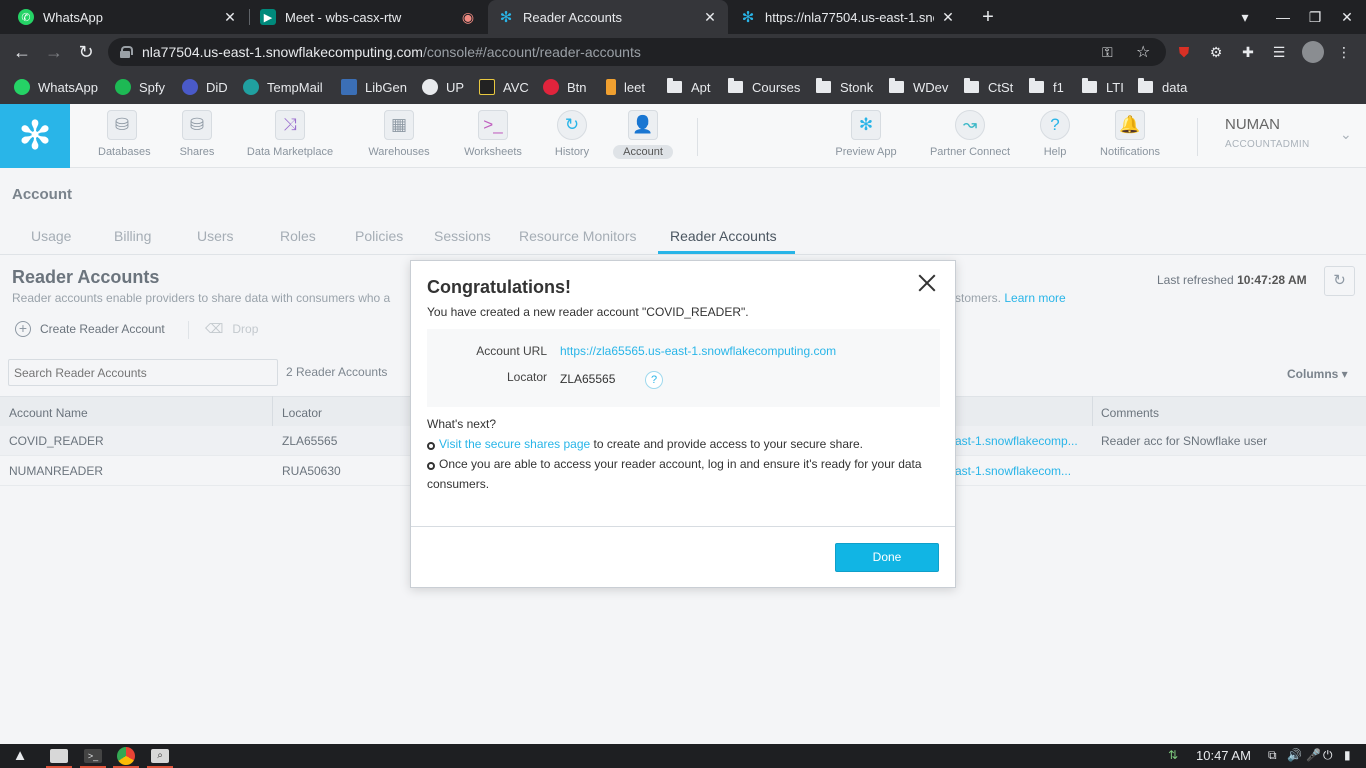  I want to click on bookmark-leet: leet, so click(625, 87).